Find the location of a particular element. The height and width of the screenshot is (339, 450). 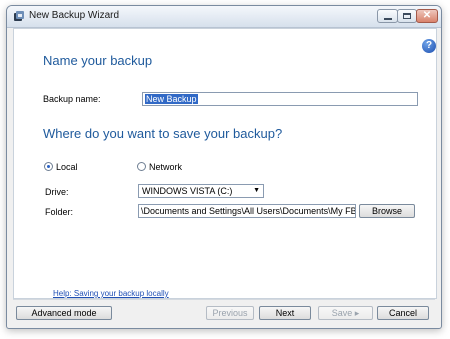

close-button: ✕ is located at coordinates (427, 16).